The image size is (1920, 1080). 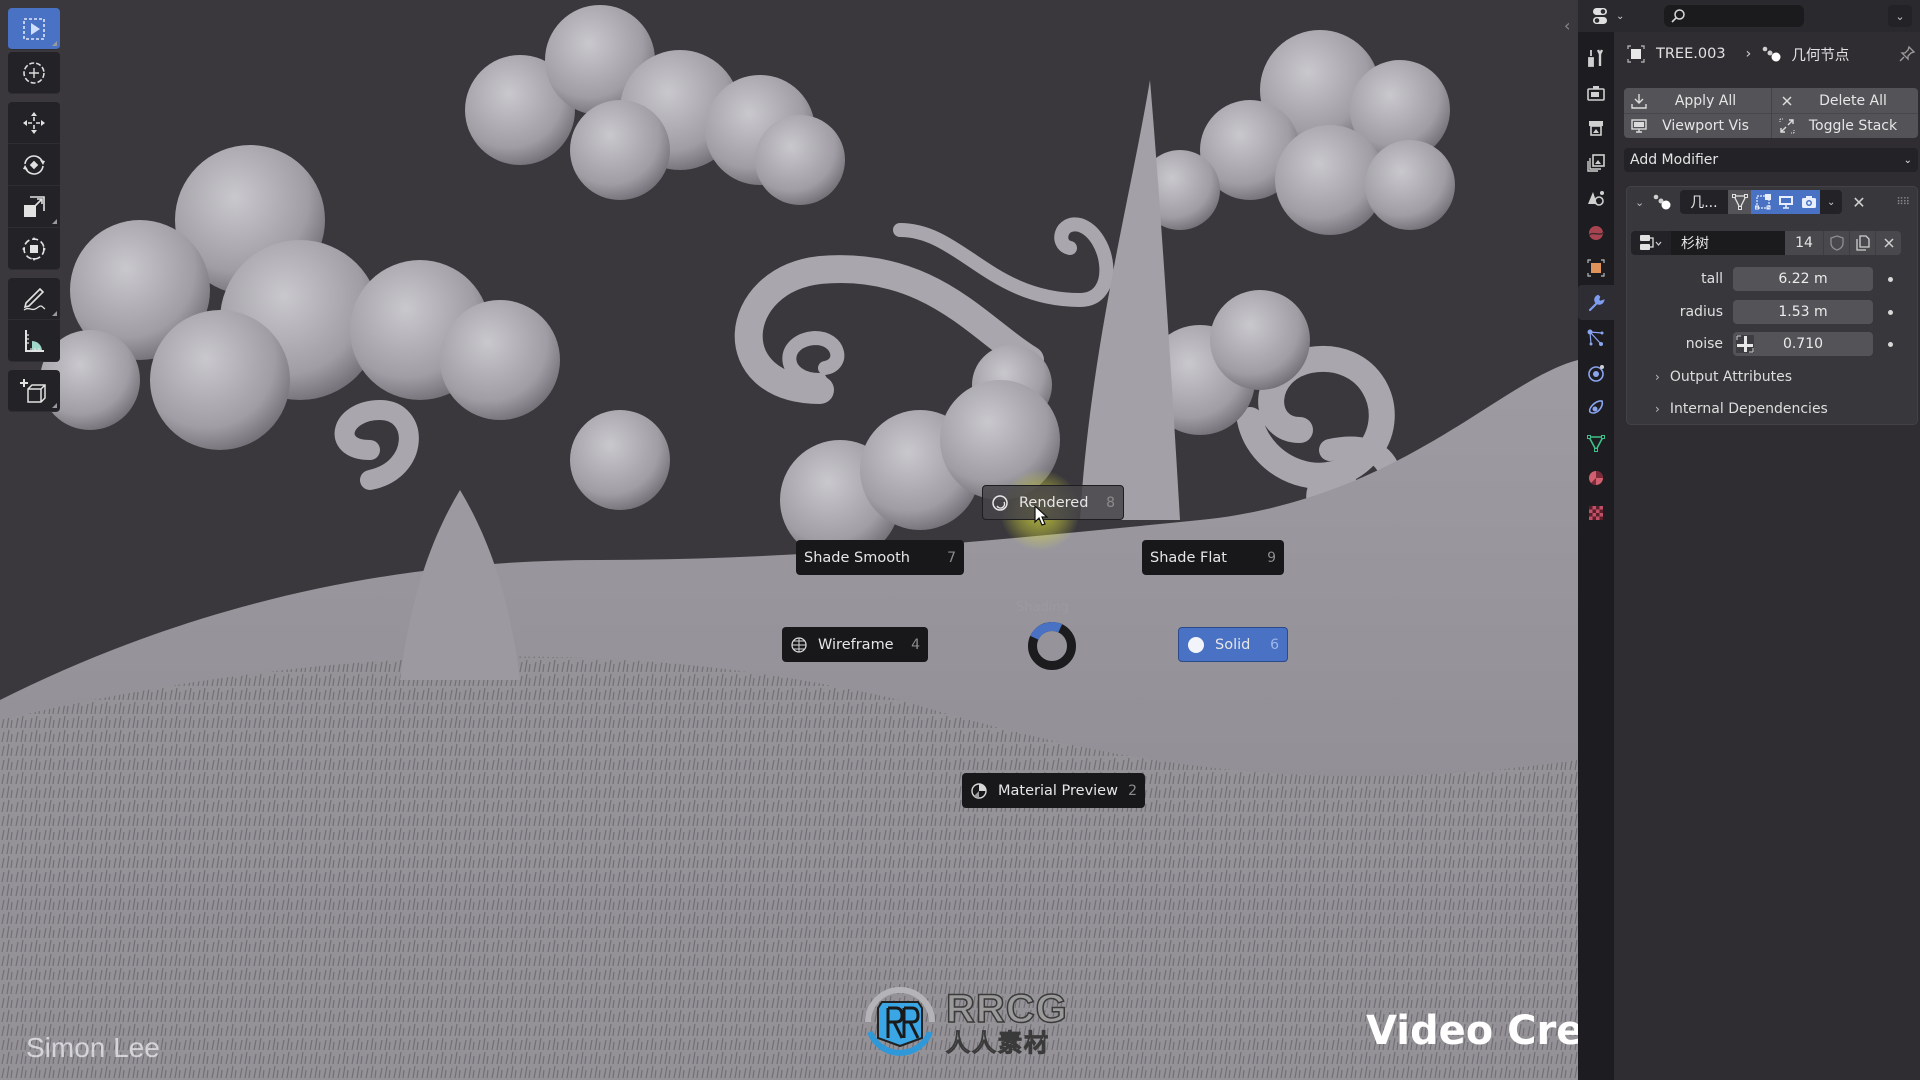 I want to click on remove-modifier-close-icon: ✕, so click(x=1858, y=202).